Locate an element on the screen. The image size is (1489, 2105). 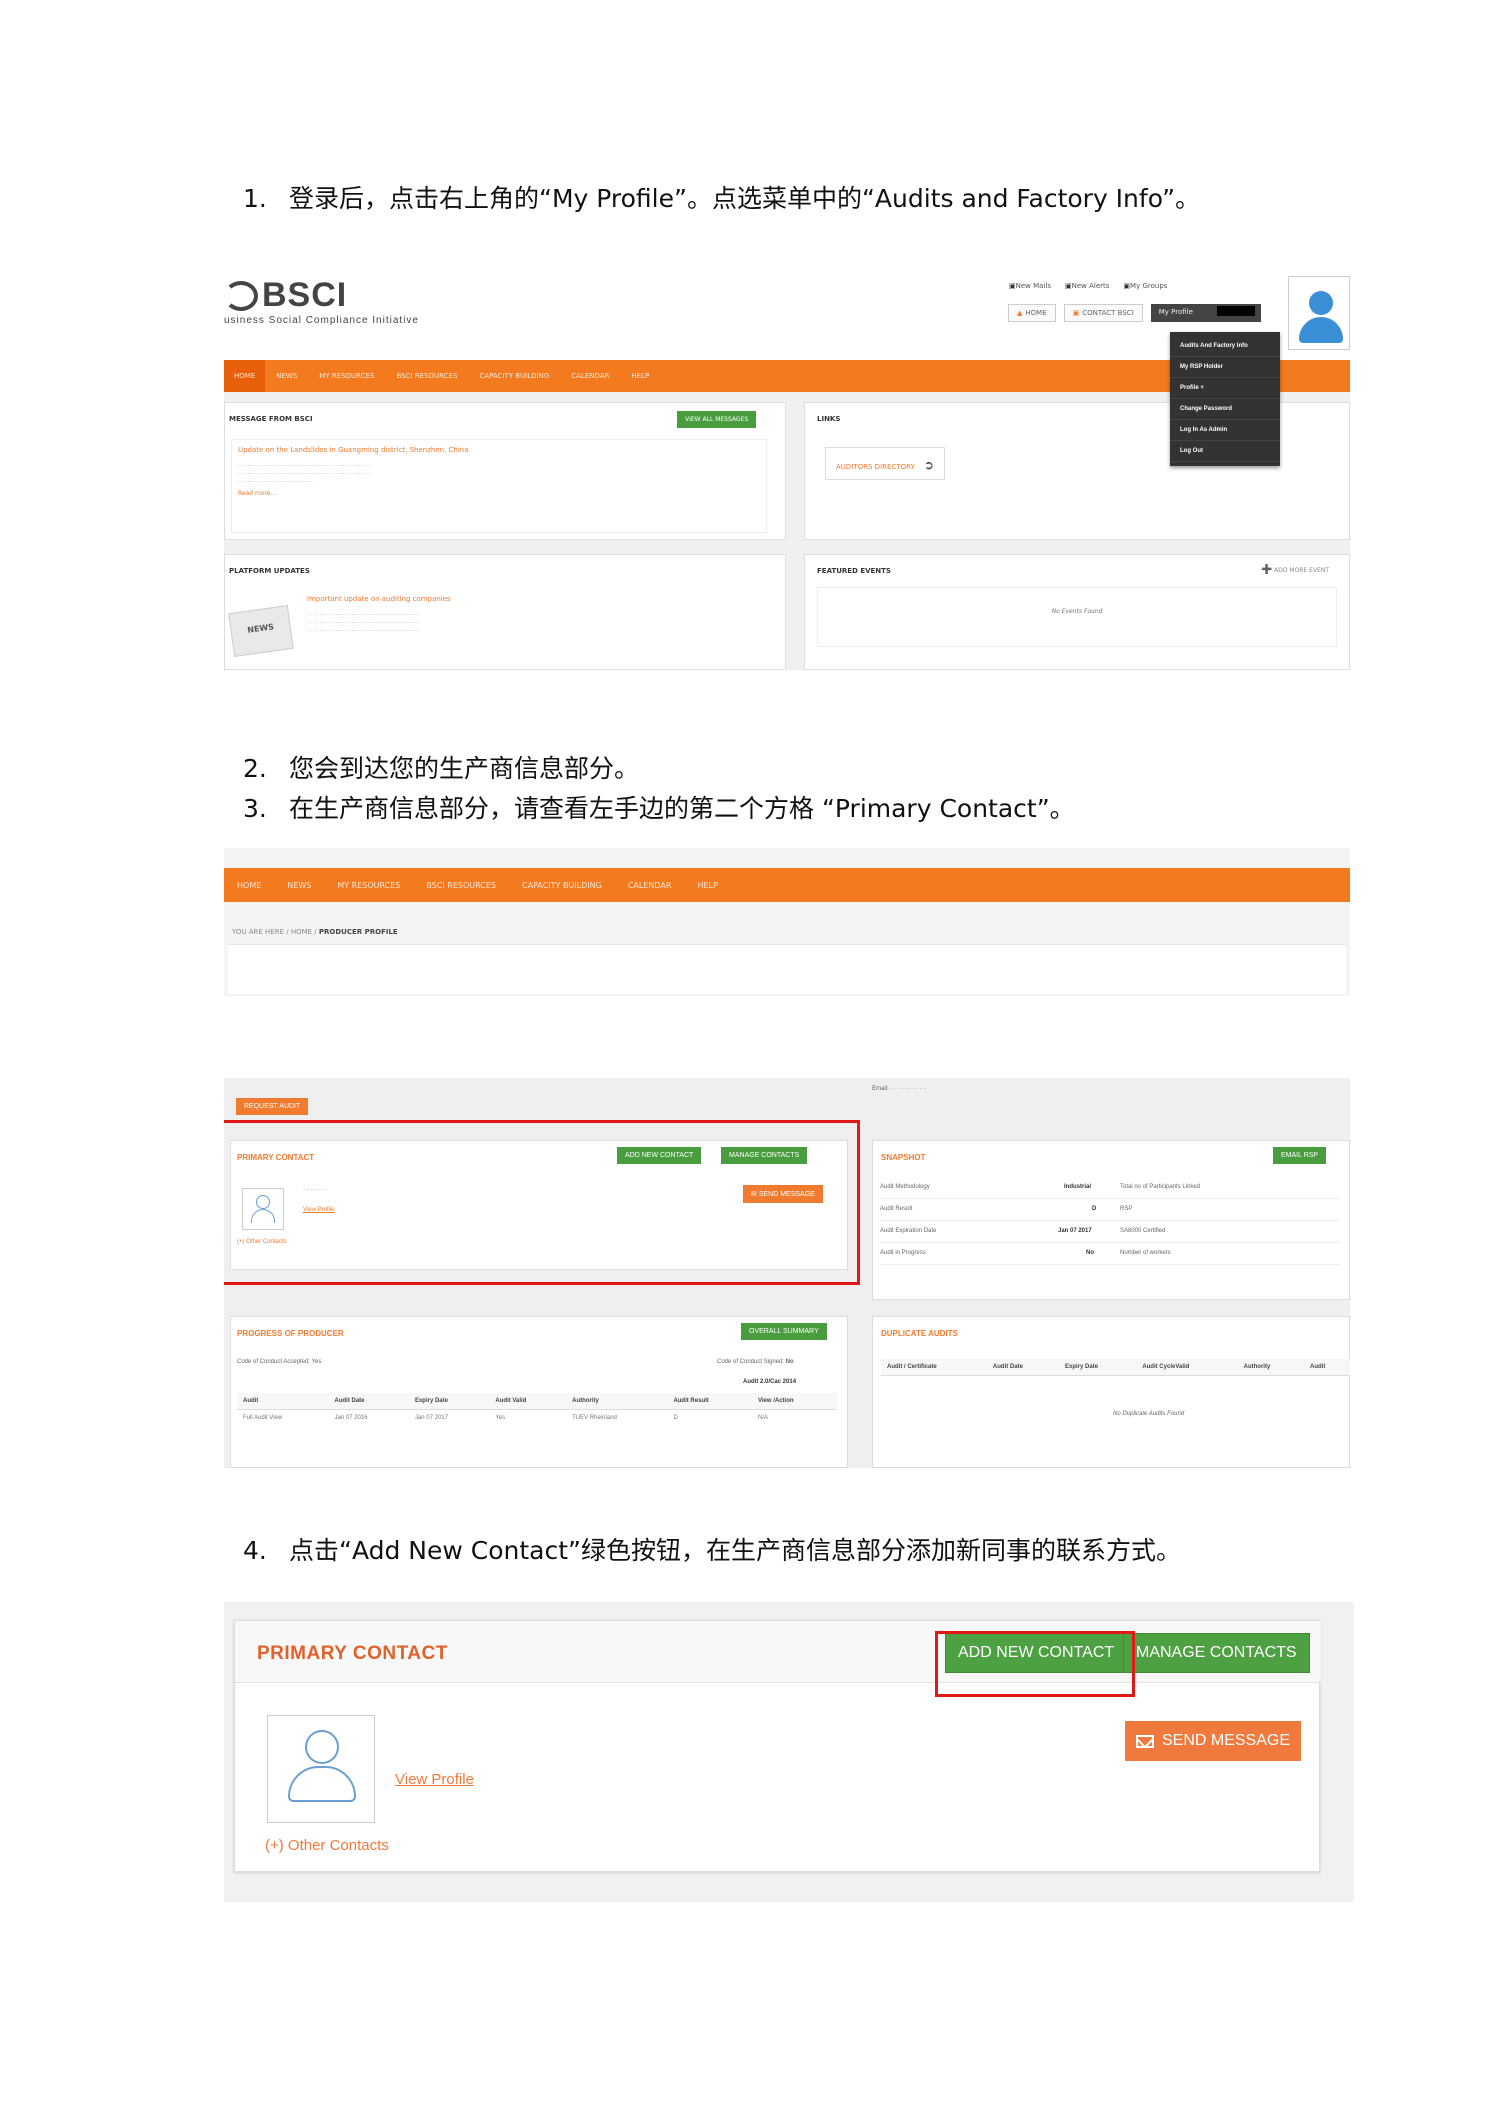
email-line: Email: · · · · · · · · · · is located at coordinates (899, 1089).